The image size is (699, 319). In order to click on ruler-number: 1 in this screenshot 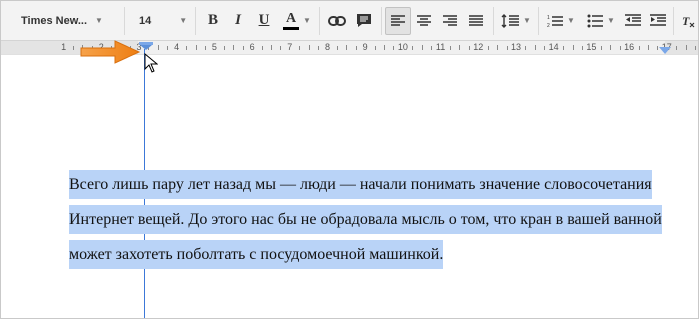, I will do `click(64, 47)`.